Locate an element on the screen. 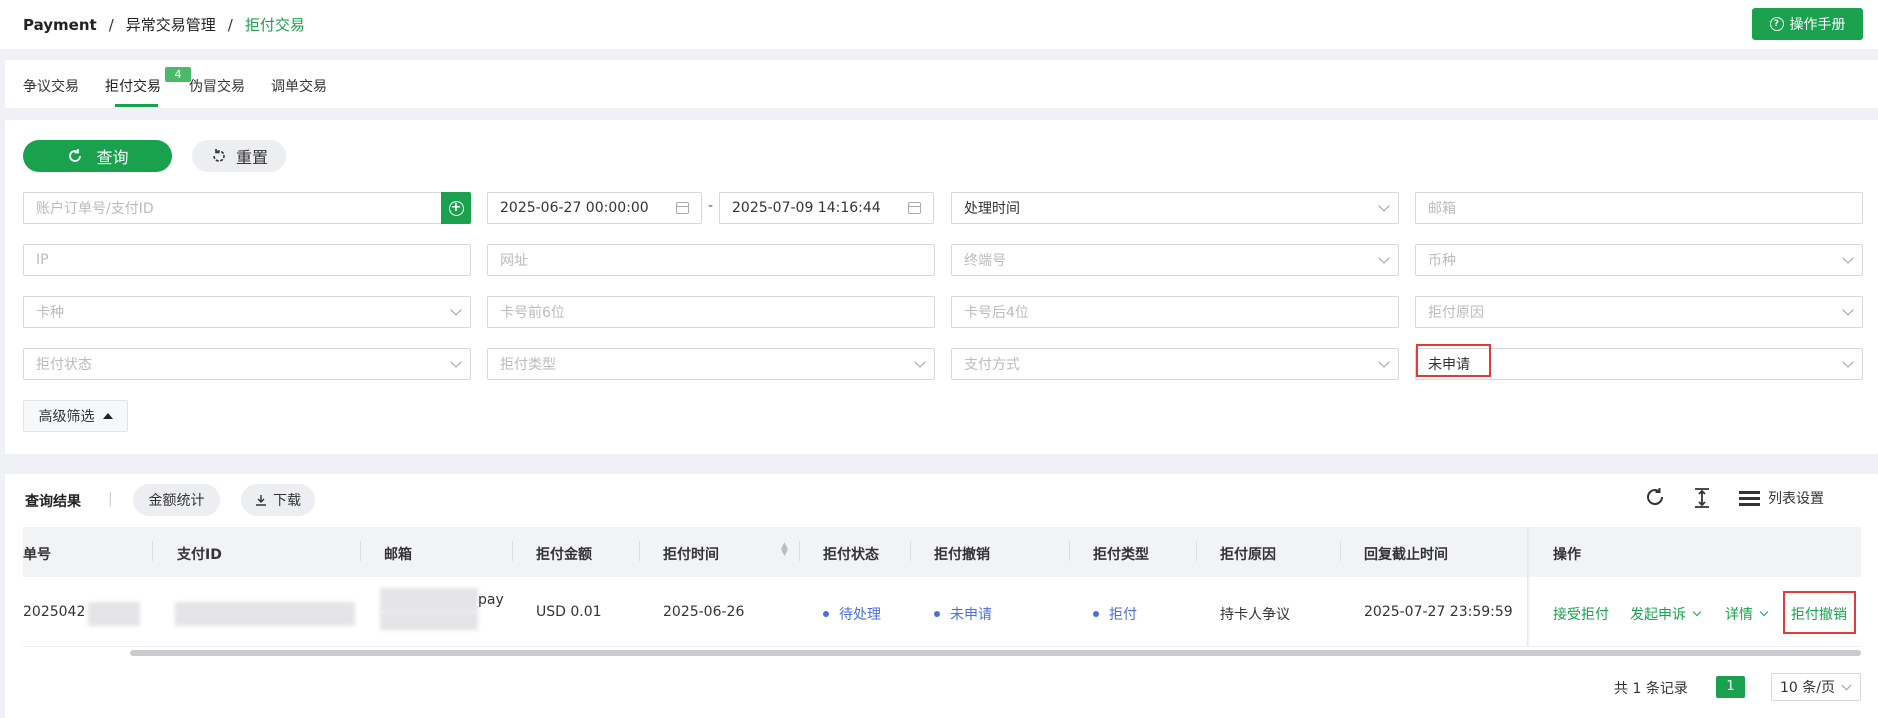 The image size is (1878, 718). email-input: 邮箱 is located at coordinates (1639, 208).